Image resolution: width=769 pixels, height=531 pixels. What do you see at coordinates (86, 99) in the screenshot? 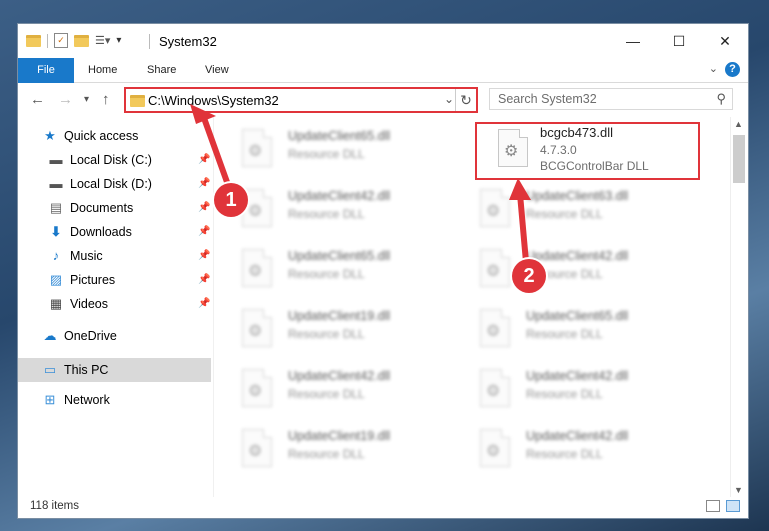
I see `recent-locations-icon: ▾` at bounding box center [86, 99].